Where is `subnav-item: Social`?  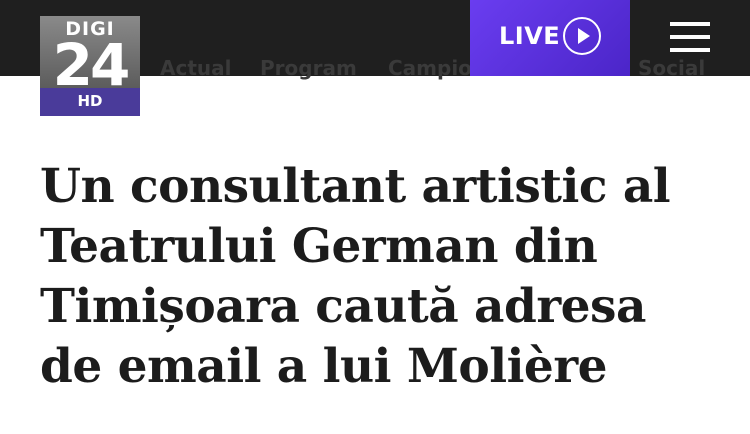 subnav-item: Social is located at coordinates (671, 68).